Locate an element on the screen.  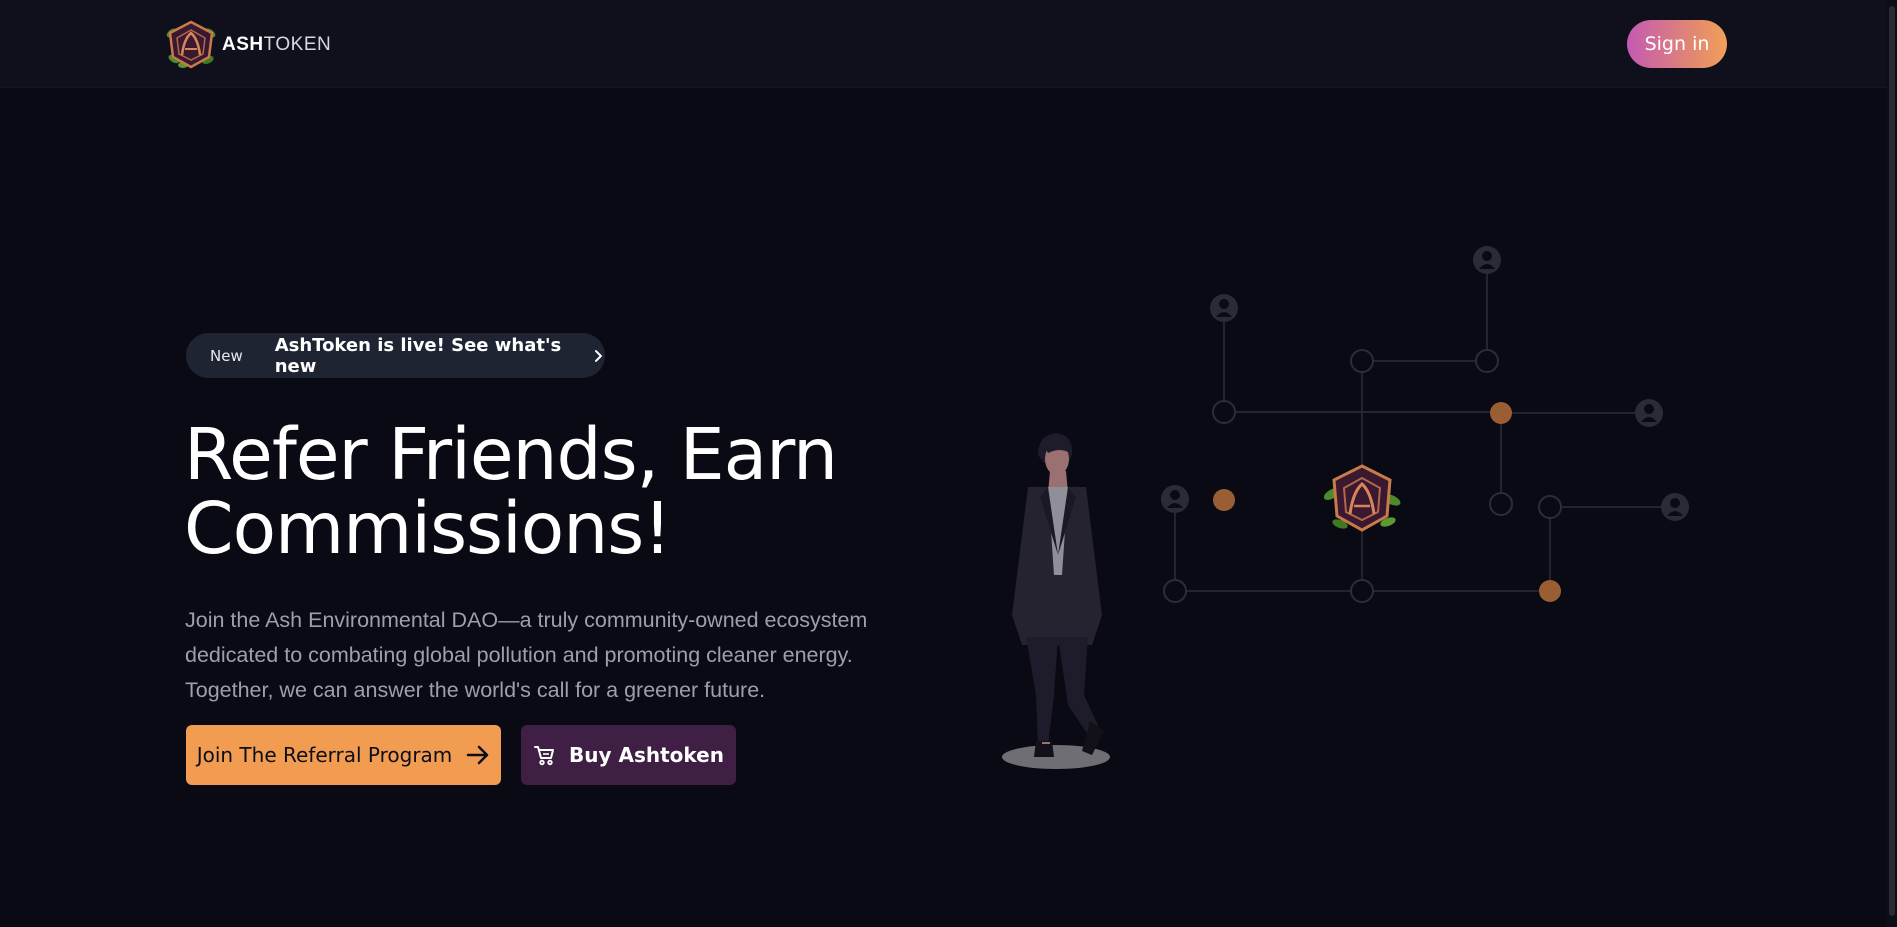
brand-wordmark: ASHTOKEN is located at coordinates (276, 45).